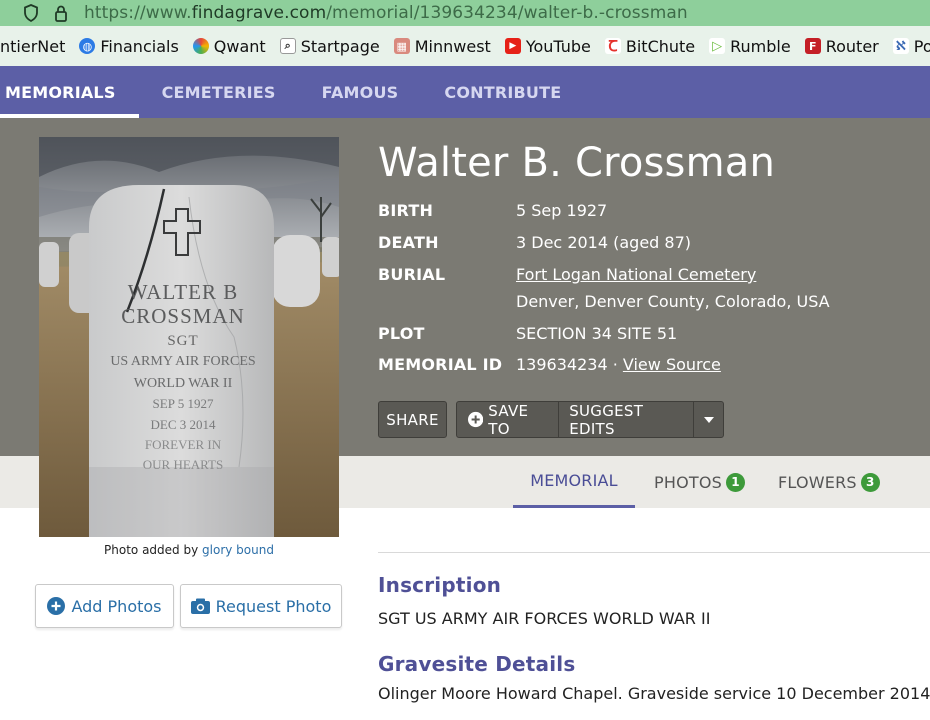 The height and width of the screenshot is (720, 930). Describe the element at coordinates (182, 341) in the screenshot. I see `headstone-line: SGT` at that location.